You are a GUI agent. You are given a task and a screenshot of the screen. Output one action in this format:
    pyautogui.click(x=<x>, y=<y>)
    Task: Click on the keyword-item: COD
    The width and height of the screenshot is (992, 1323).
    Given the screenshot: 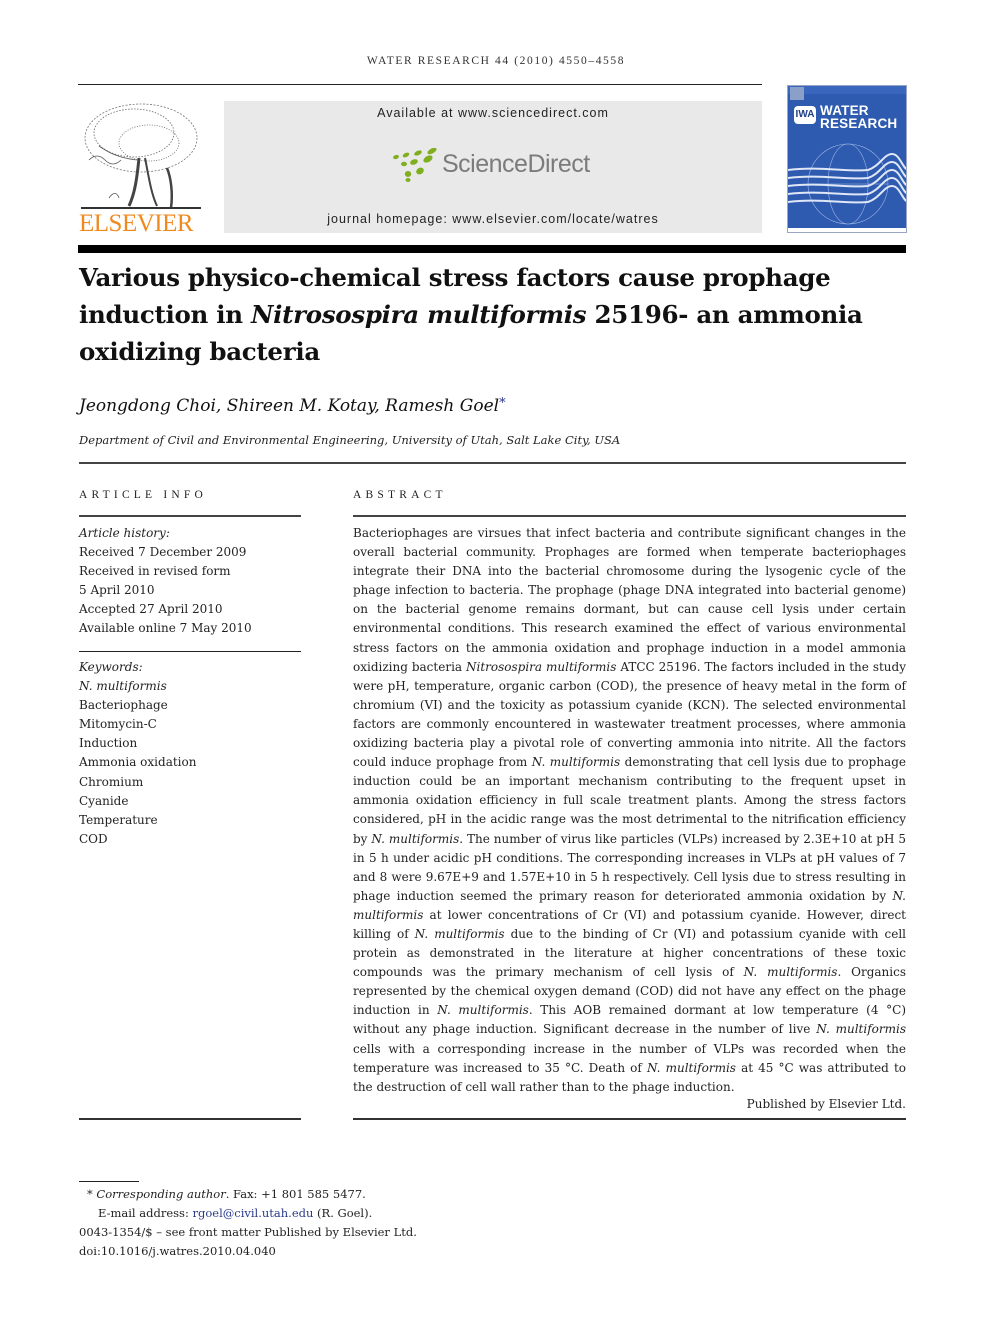 What is the action you would take?
    pyautogui.click(x=93, y=838)
    